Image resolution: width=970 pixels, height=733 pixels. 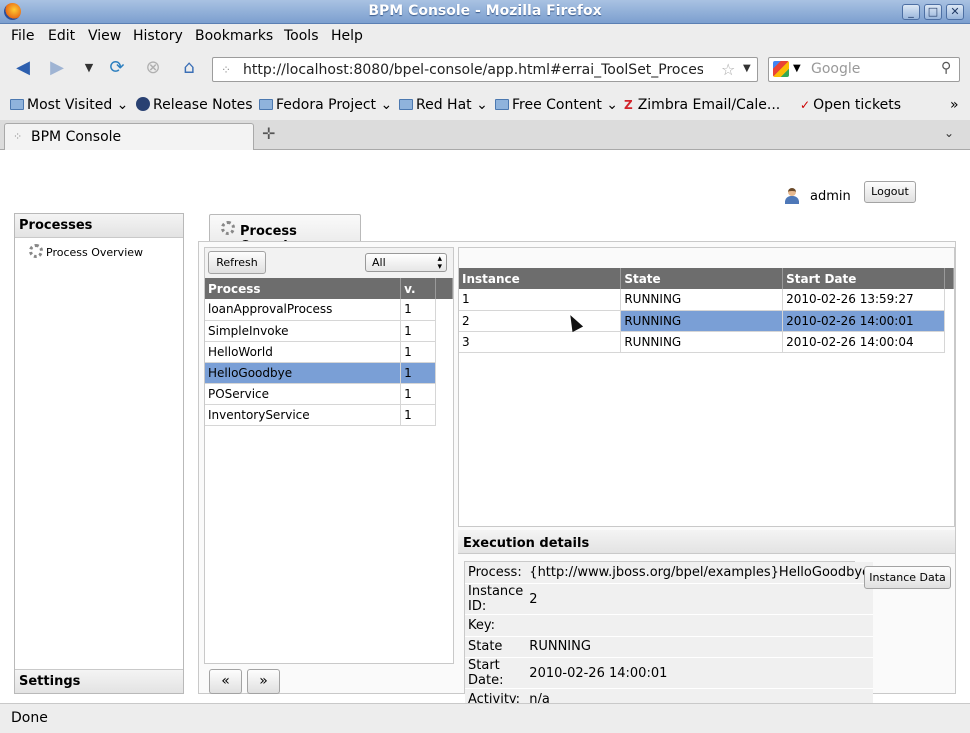 What do you see at coordinates (792, 196) in the screenshot?
I see `user-icon` at bounding box center [792, 196].